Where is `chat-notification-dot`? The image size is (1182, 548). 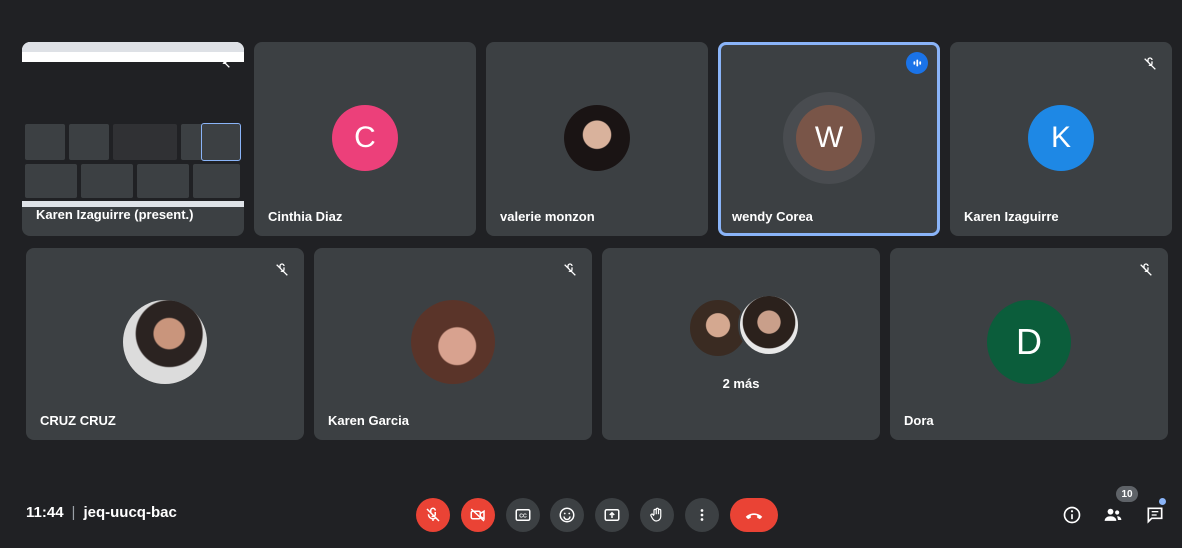
chat-notification-dot is located at coordinates (1162, 501).